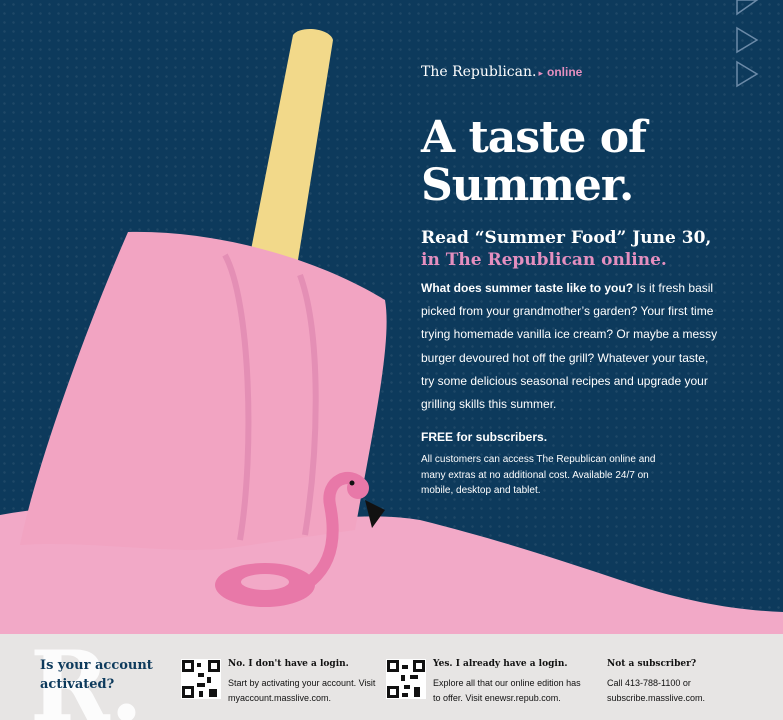 The image size is (783, 720). What do you see at coordinates (500, 664) in the screenshot?
I see `has-login-heading: Yes. I already have a login.` at bounding box center [500, 664].